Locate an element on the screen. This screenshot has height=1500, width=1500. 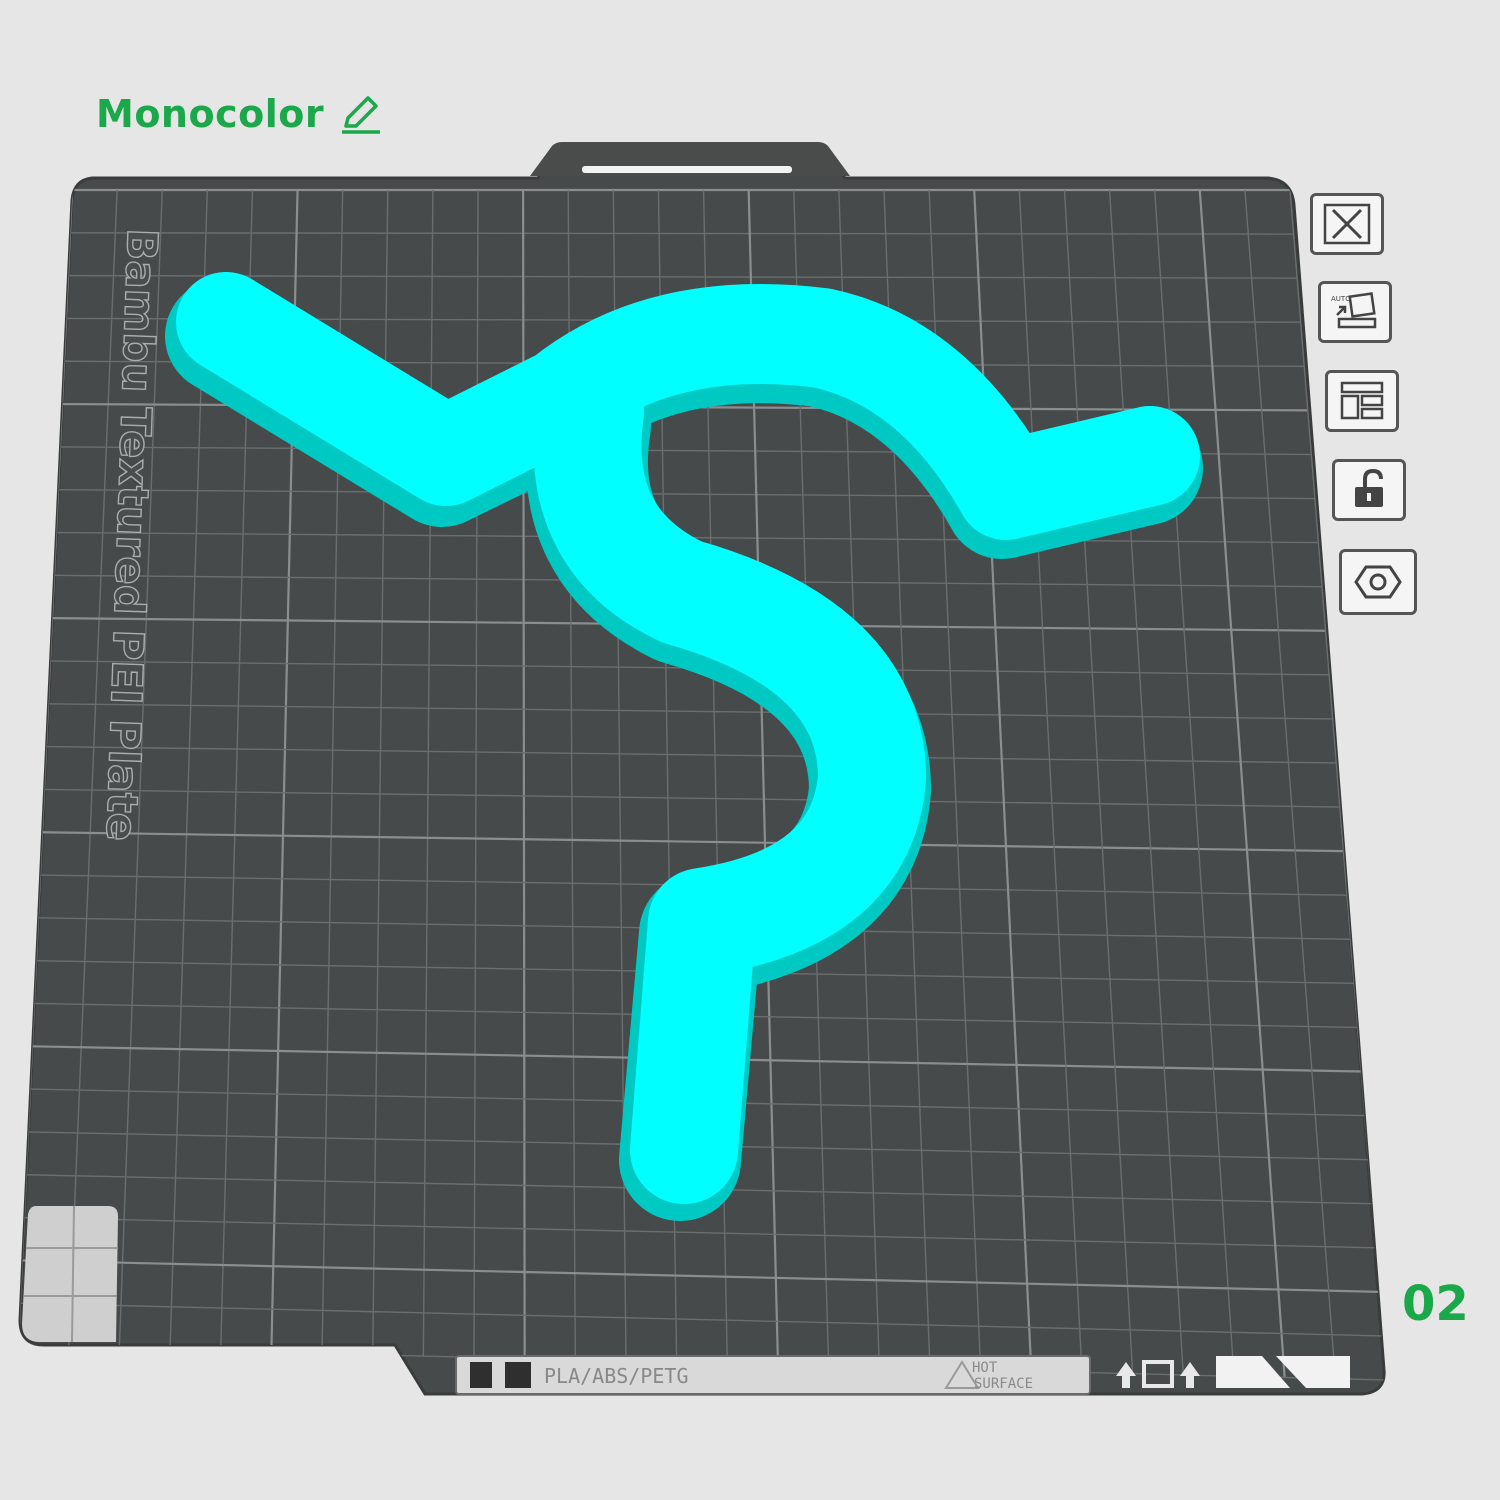
material-label: PLA/ABS/PETG is located at coordinates (616, 1376).